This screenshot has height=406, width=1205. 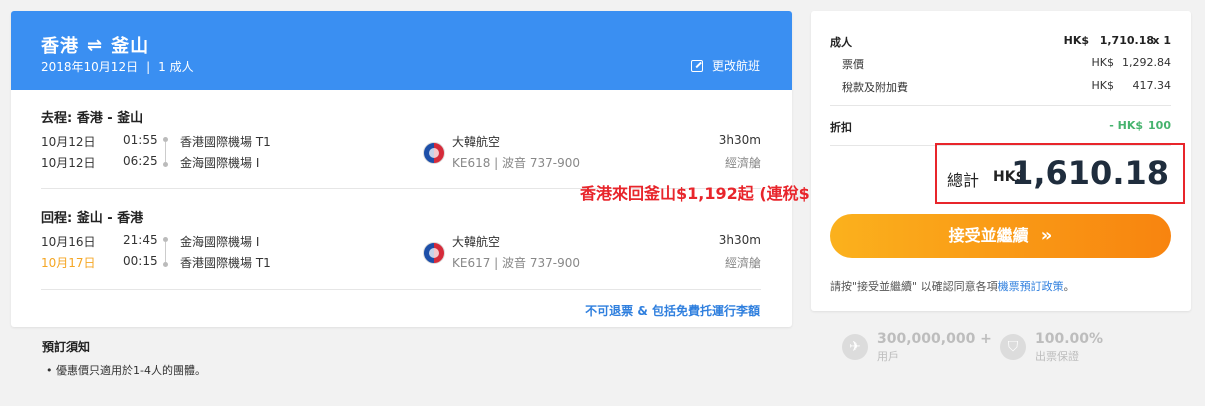 I want to click on notice-item-text: 優惠價只適用於1-4人的團體。, so click(x=131, y=370).